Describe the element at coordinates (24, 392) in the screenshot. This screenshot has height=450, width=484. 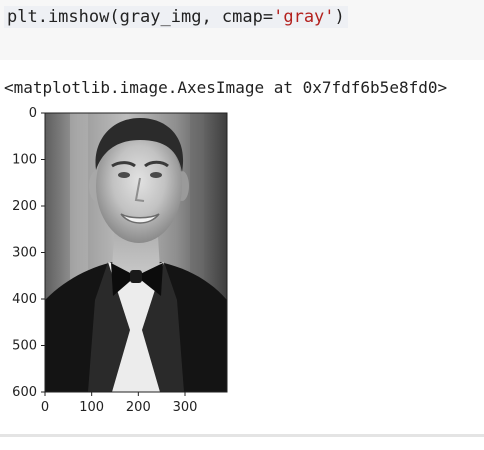
I see `y-tick-label: 600` at that location.